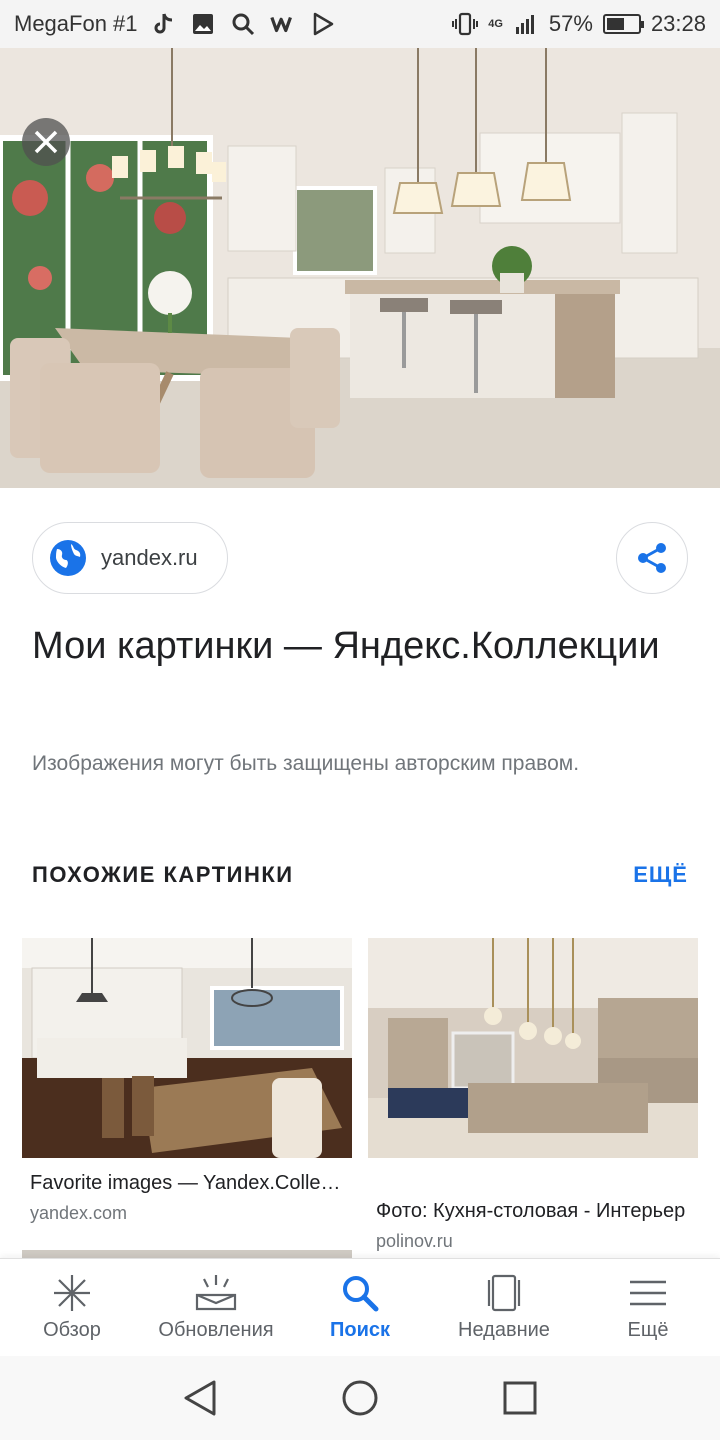 The image size is (720, 1440). I want to click on play-store-icon, so click(323, 24).